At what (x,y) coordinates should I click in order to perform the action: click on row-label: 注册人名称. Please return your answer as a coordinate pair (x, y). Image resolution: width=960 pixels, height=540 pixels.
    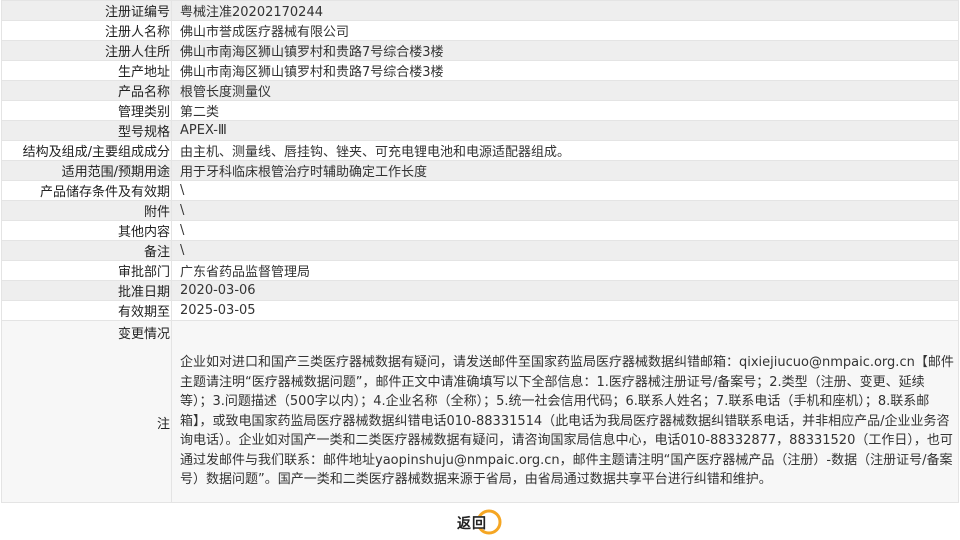
    Looking at the image, I should click on (86, 30).